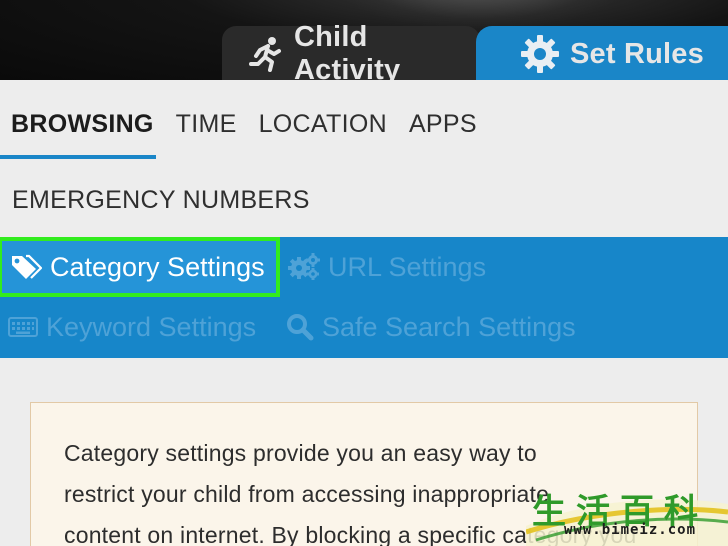 The image size is (728, 546). Describe the element at coordinates (206, 124) in the screenshot. I see `nav-item-time: TIME` at that location.